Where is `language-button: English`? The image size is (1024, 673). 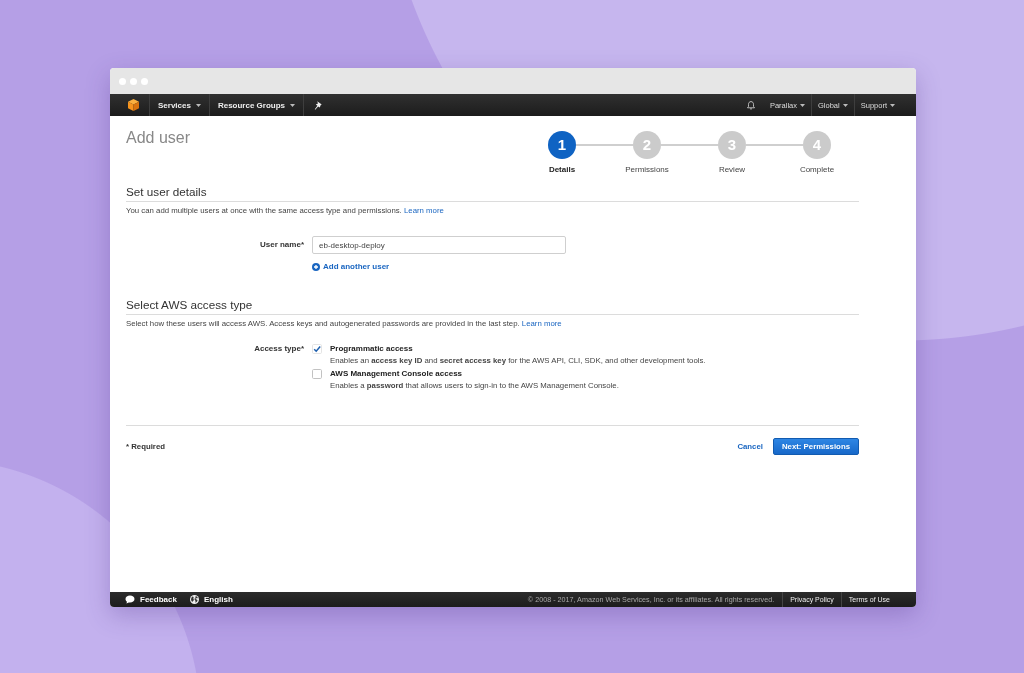 language-button: English is located at coordinates (211, 599).